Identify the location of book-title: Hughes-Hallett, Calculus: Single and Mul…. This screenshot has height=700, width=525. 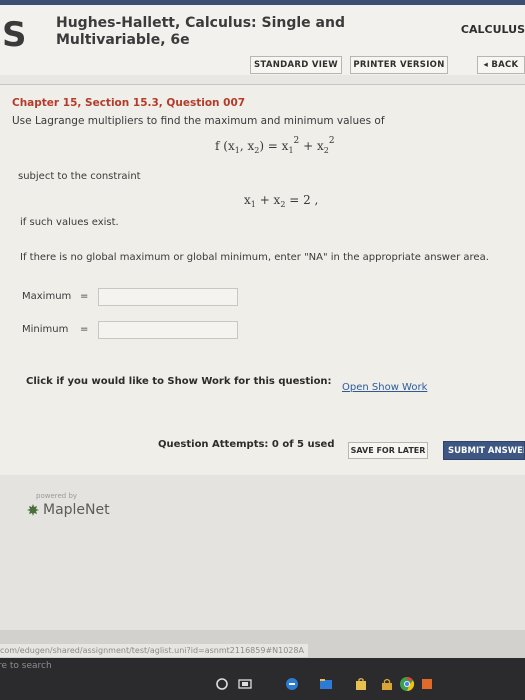
(200, 31).